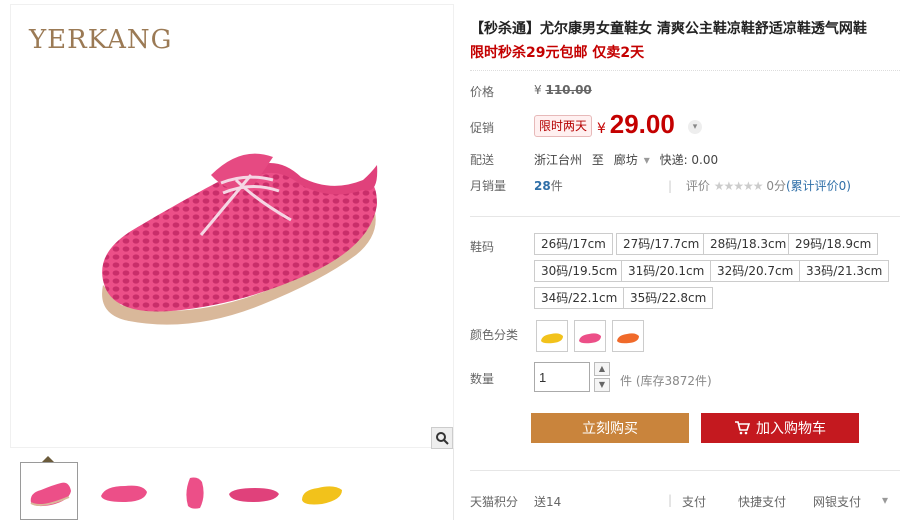 The image size is (900, 524). I want to click on buy-now-button: 立刻购买, so click(610, 428).